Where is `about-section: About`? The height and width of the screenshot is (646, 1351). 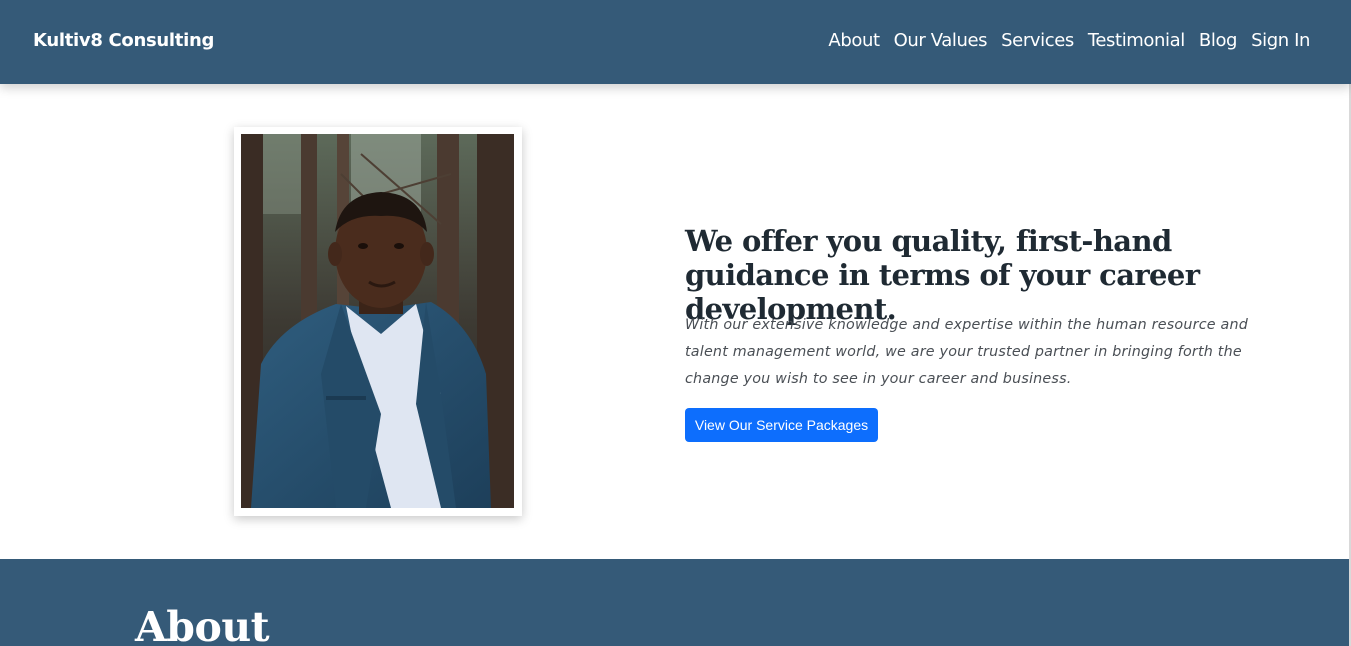 about-section: About is located at coordinates (675, 602).